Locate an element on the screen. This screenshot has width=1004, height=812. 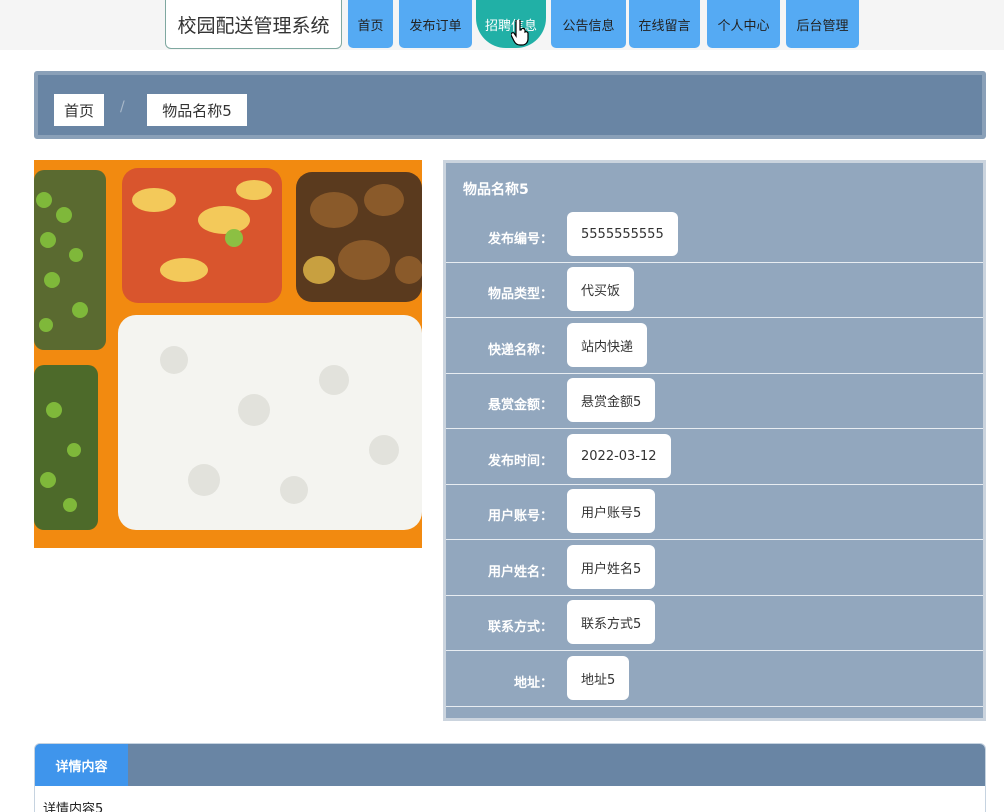
field-label: 联系方式： is located at coordinates (520, 627).